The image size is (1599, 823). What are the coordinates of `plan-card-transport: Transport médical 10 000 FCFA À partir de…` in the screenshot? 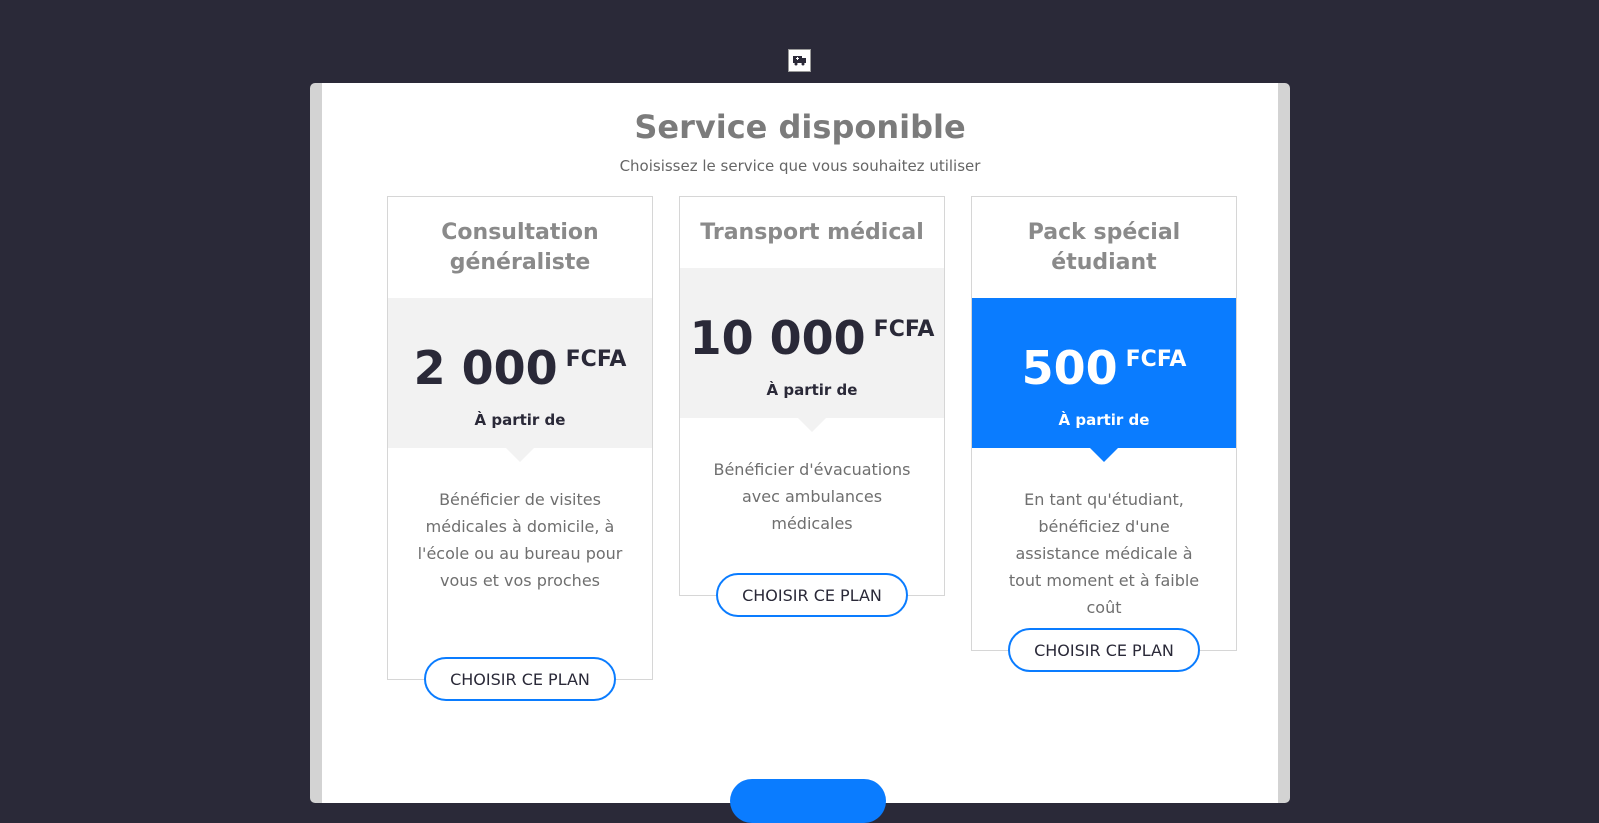 It's located at (812, 406).